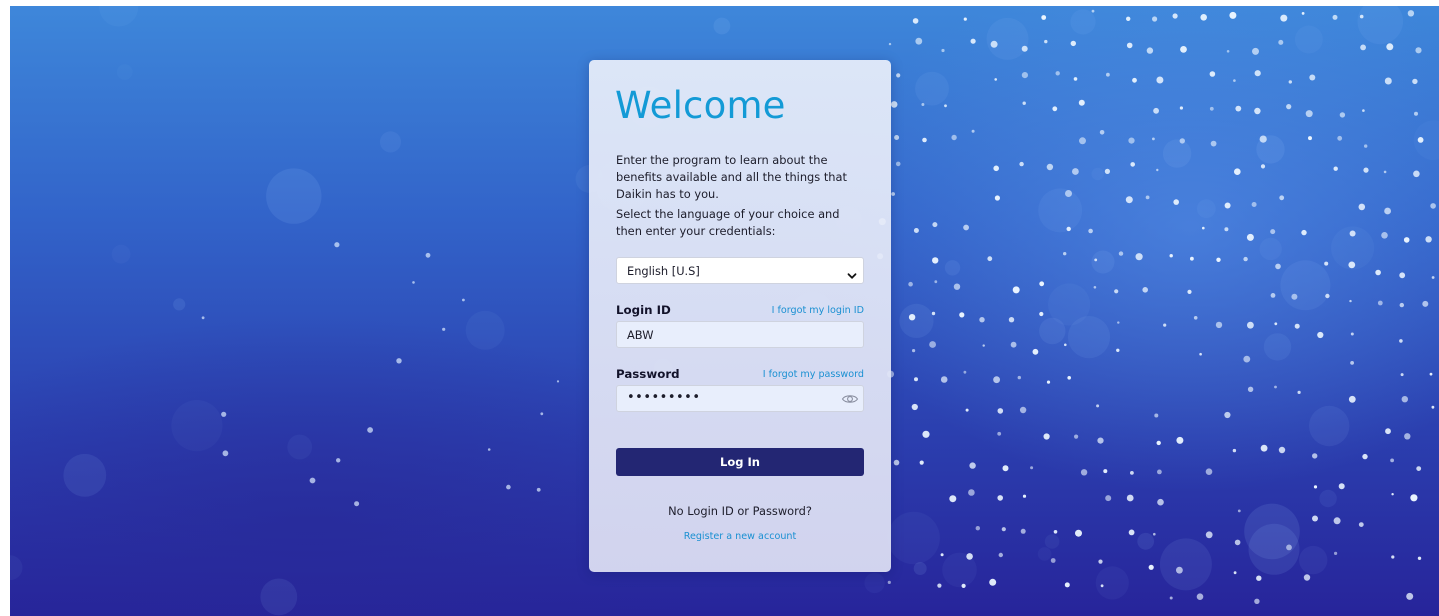  I want to click on login-id-input: ABW, so click(740, 334).